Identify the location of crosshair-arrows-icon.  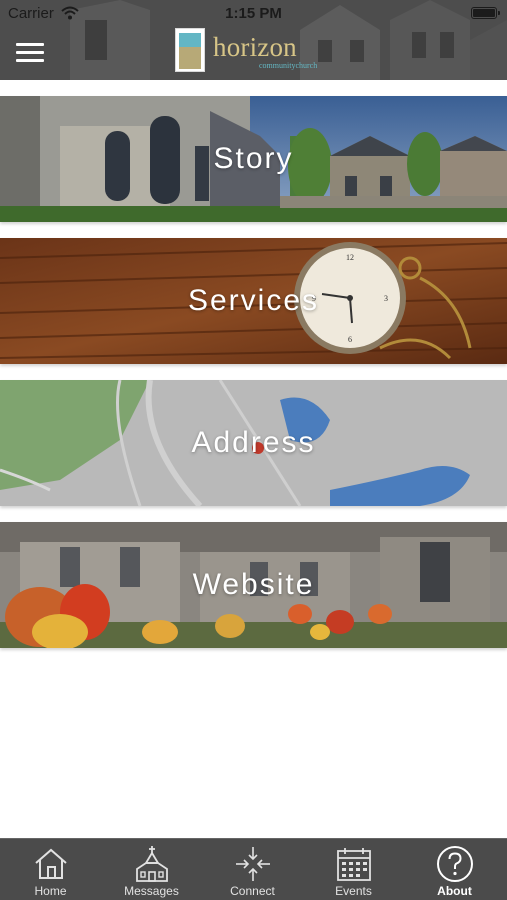
(253, 864).